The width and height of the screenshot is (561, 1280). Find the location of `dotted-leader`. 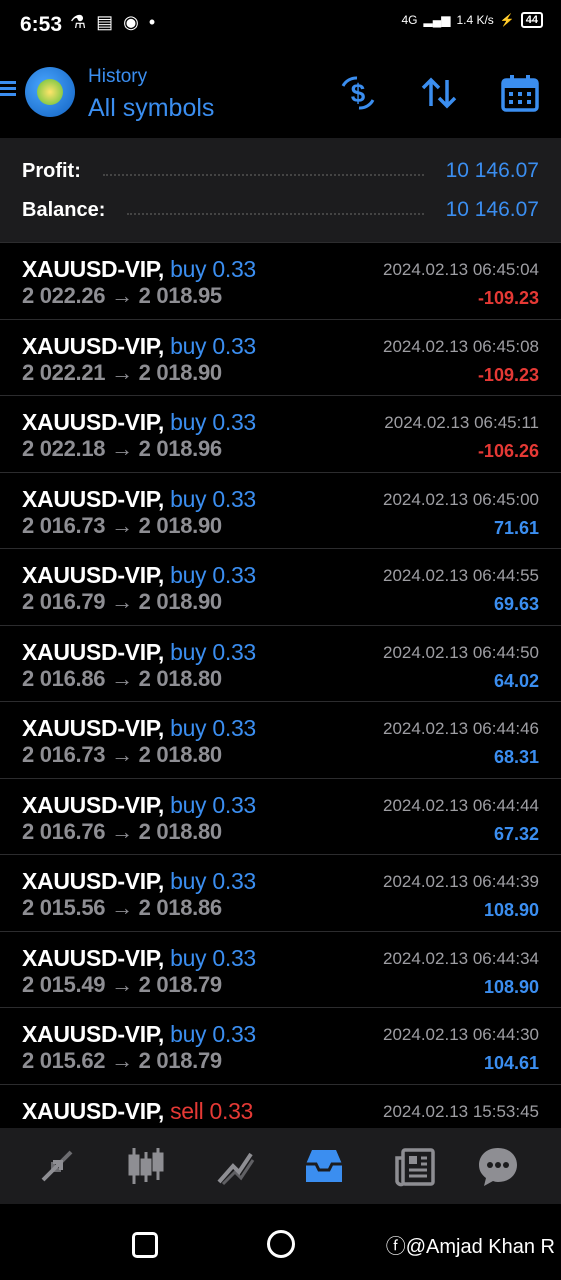

dotted-leader is located at coordinates (275, 213).